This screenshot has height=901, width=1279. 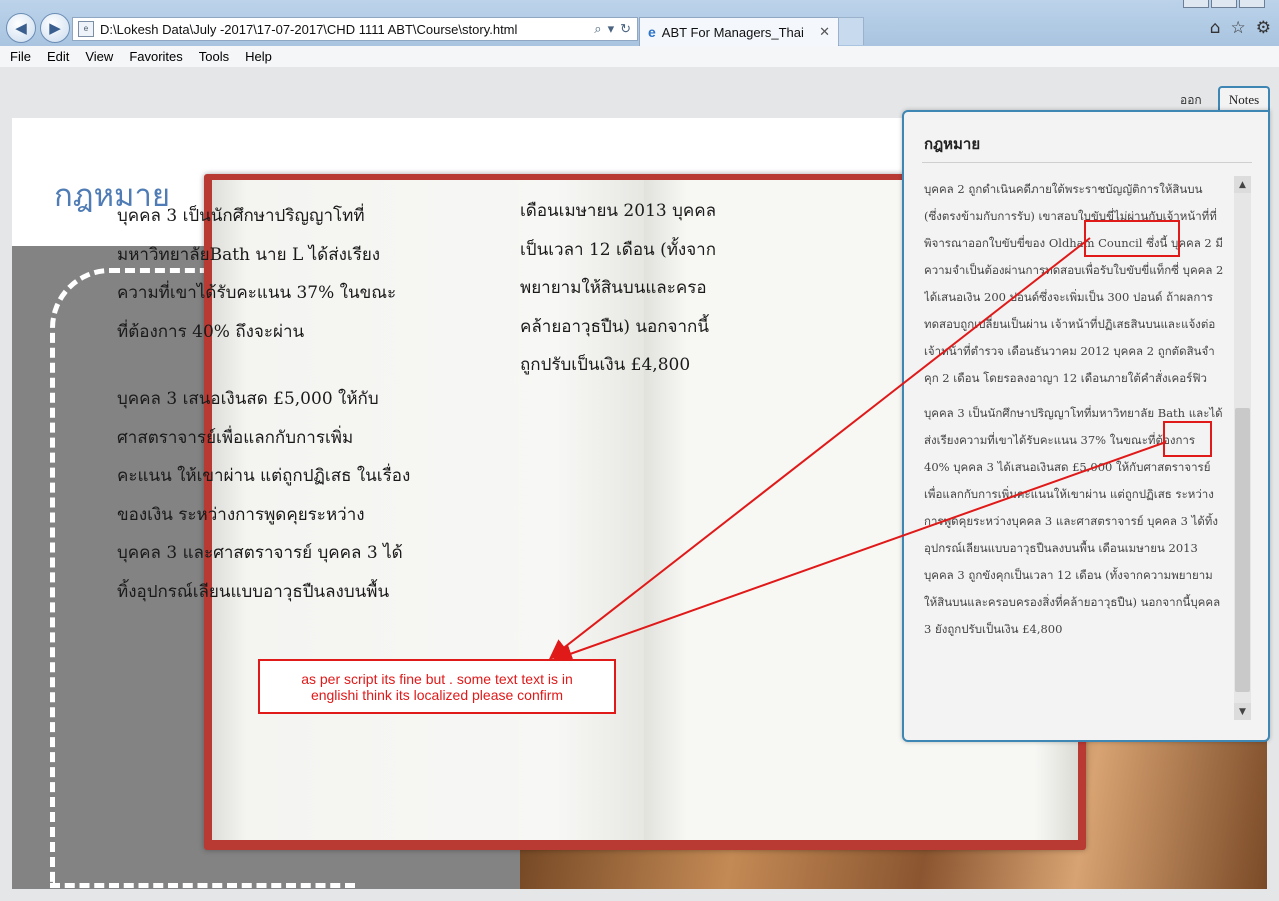 I want to click on back-button: ◀, so click(x=21, y=28).